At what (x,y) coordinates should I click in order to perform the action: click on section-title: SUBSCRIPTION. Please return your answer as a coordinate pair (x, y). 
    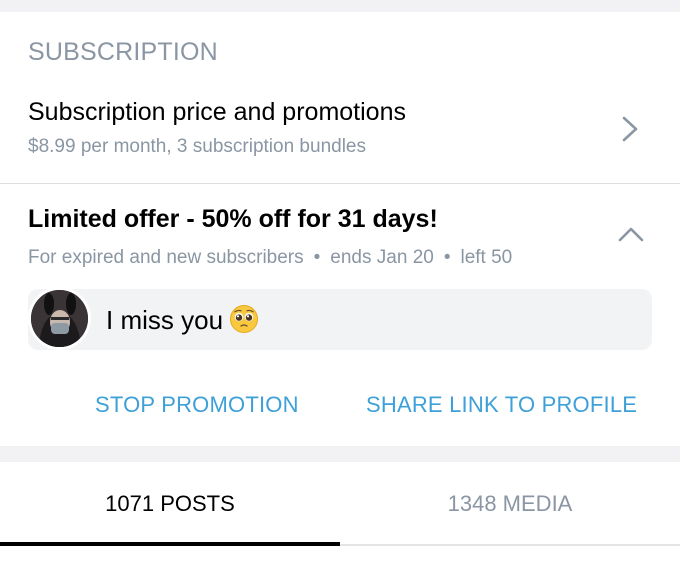
    Looking at the image, I should click on (123, 52).